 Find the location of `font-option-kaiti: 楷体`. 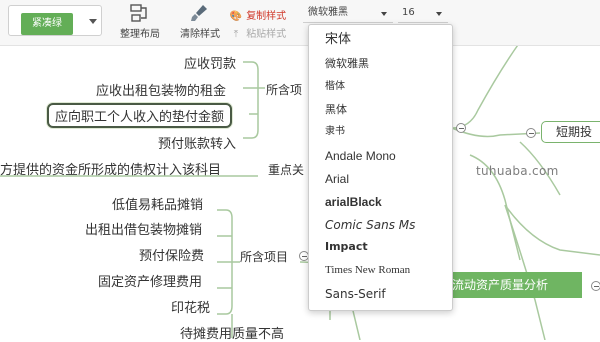

font-option-kaiti: 楷体 is located at coordinates (335, 87).